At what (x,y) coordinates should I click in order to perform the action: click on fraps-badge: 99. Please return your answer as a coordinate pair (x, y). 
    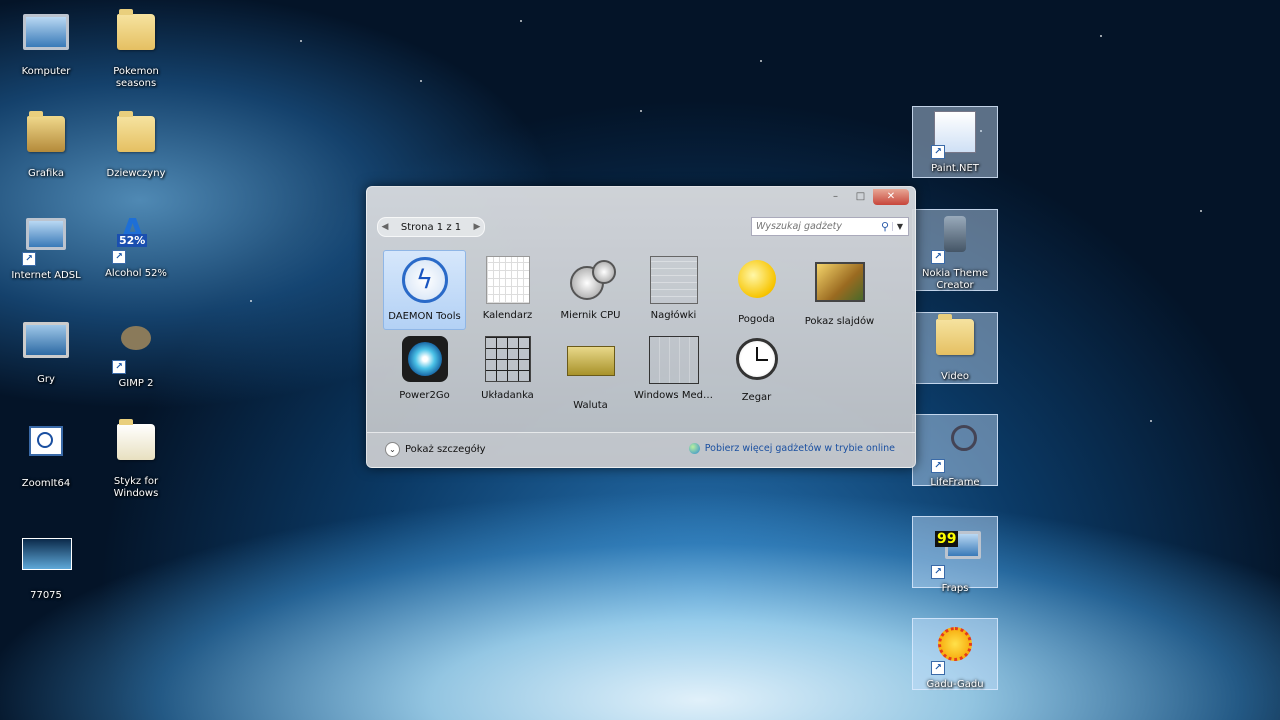
    Looking at the image, I should click on (947, 539).